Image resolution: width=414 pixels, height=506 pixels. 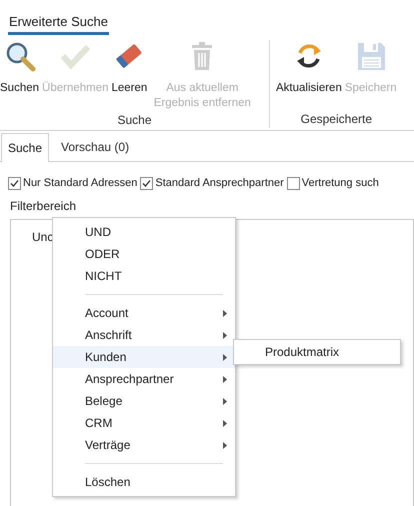 What do you see at coordinates (144, 401) in the screenshot?
I see `menu-item: Belege` at bounding box center [144, 401].